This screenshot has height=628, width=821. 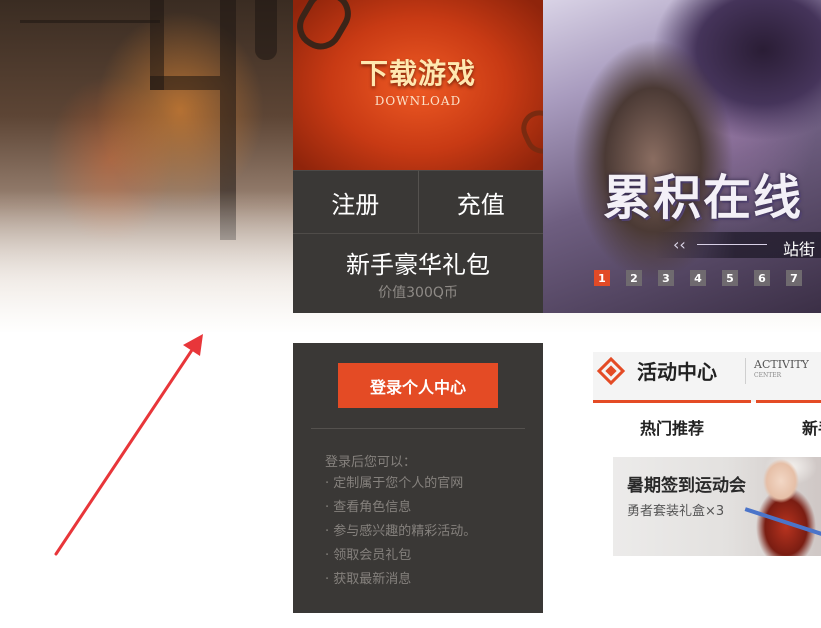 What do you see at coordinates (781, 506) in the screenshot?
I see `promo-character-image` at bounding box center [781, 506].